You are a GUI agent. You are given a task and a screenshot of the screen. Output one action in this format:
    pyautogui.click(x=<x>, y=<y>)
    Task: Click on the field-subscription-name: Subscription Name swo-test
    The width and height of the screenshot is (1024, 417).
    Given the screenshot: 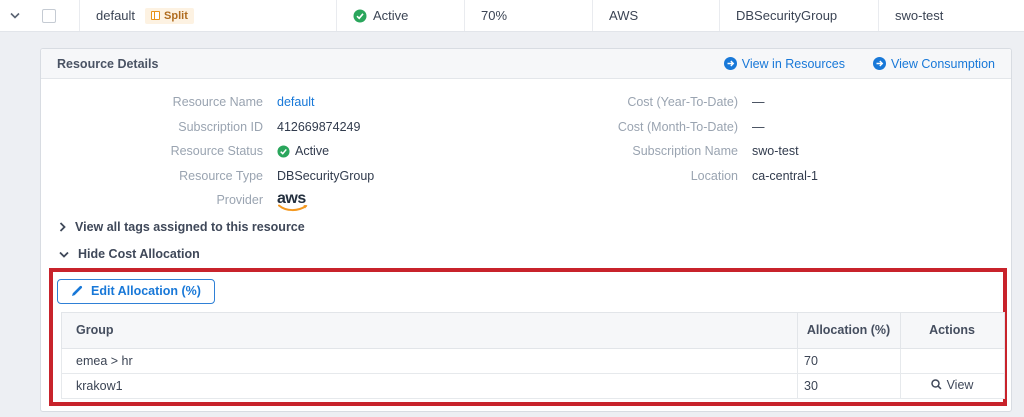 What is the action you would take?
    pyautogui.click(x=769, y=151)
    